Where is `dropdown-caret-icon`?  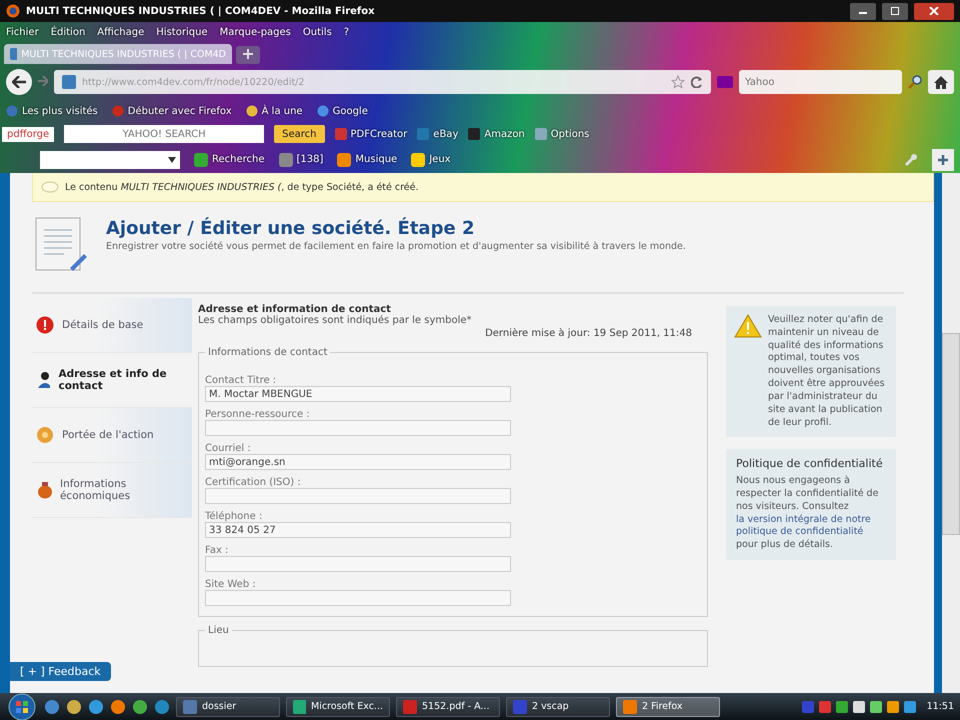
dropdown-caret-icon is located at coordinates (172, 159).